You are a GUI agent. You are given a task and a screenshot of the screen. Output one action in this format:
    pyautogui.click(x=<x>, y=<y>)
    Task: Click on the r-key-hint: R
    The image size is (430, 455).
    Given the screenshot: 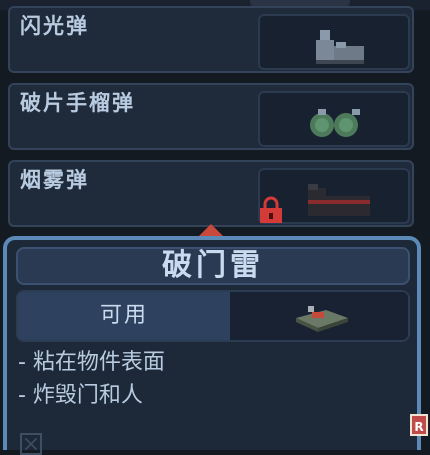 What is the action you would take?
    pyautogui.click(x=419, y=425)
    